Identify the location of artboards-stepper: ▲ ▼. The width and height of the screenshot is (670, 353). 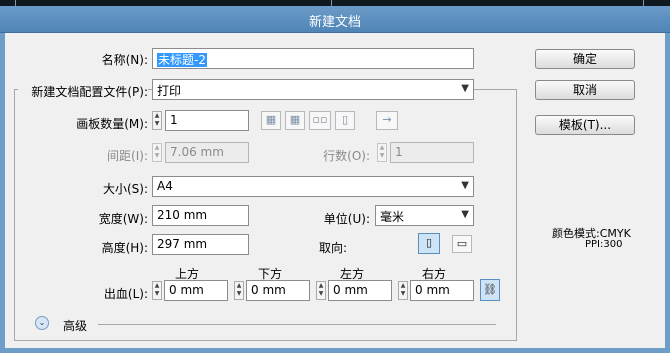
(157, 120).